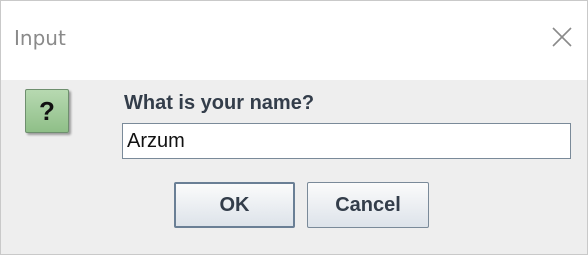 The height and width of the screenshot is (255, 588). I want to click on prompt-label: What is your name?, so click(219, 103).